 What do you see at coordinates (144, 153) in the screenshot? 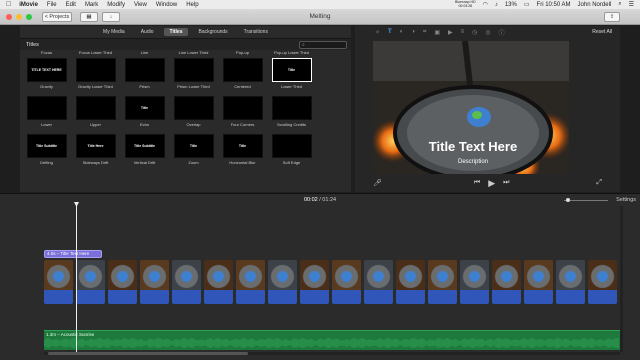
I see `title-tile: Title Subtitle Vertical Drift` at bounding box center [144, 153].